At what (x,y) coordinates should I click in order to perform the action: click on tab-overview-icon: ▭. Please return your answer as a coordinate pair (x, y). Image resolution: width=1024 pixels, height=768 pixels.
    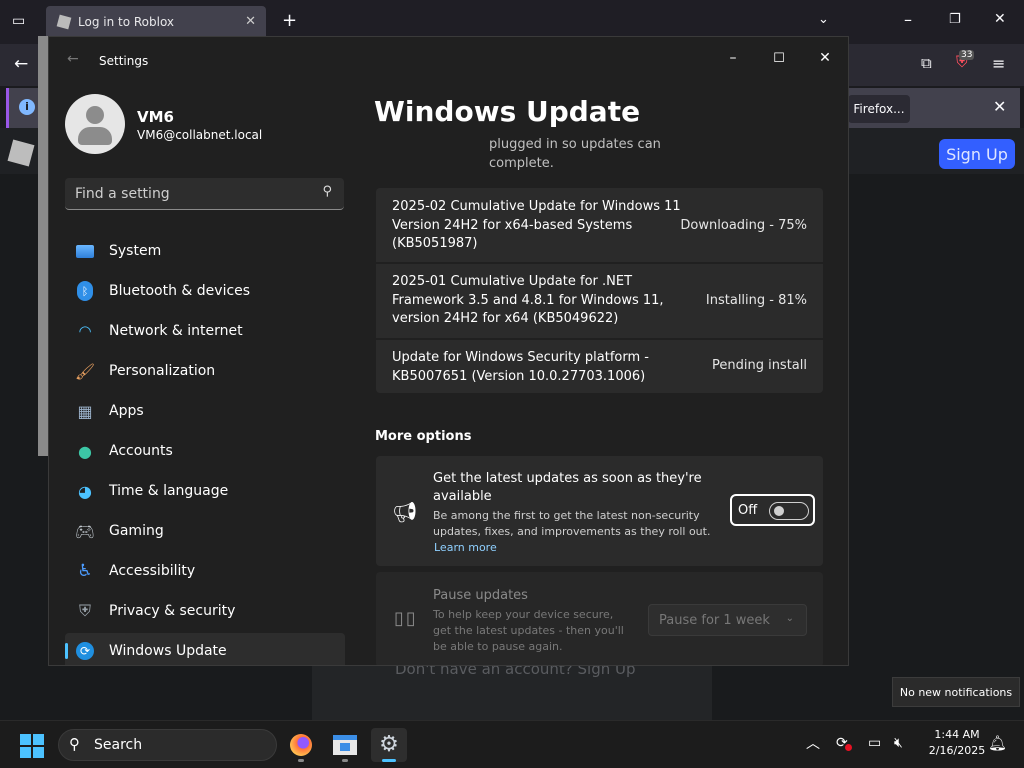
    Looking at the image, I should click on (18, 21).